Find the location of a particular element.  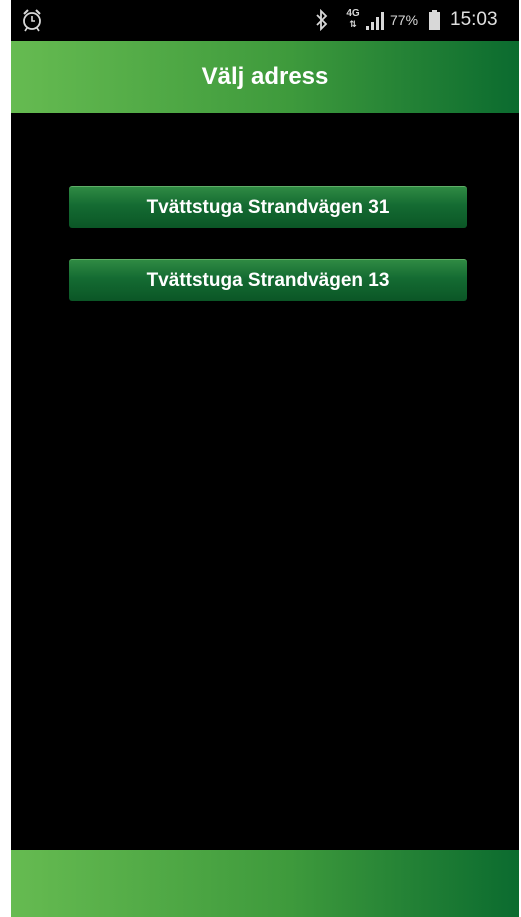

bluetooth-icon is located at coordinates (322, 20).